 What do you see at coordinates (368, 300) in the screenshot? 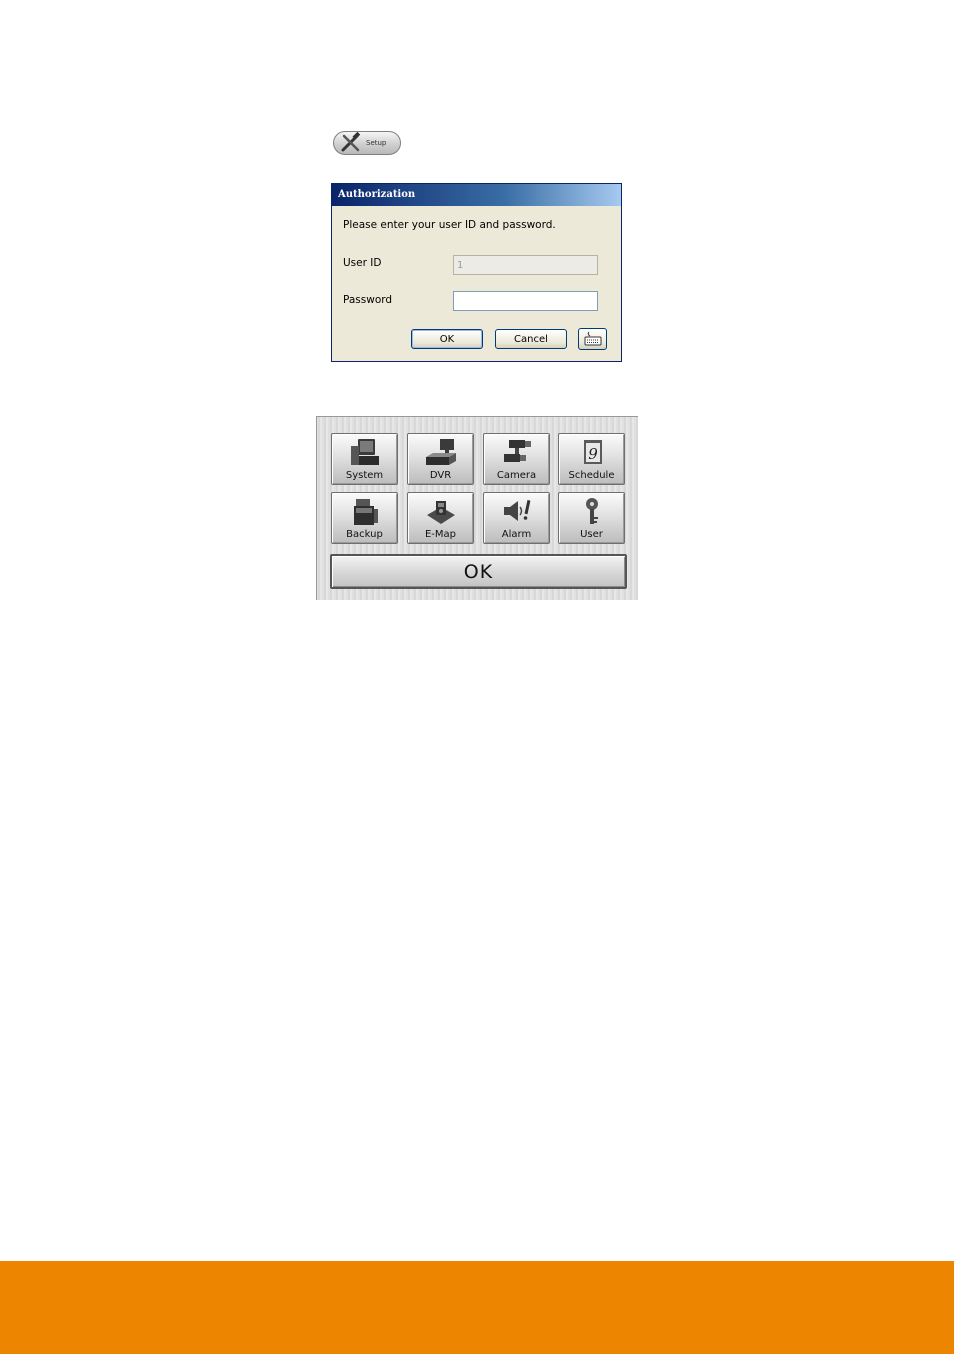
I see `password-label: Password` at bounding box center [368, 300].